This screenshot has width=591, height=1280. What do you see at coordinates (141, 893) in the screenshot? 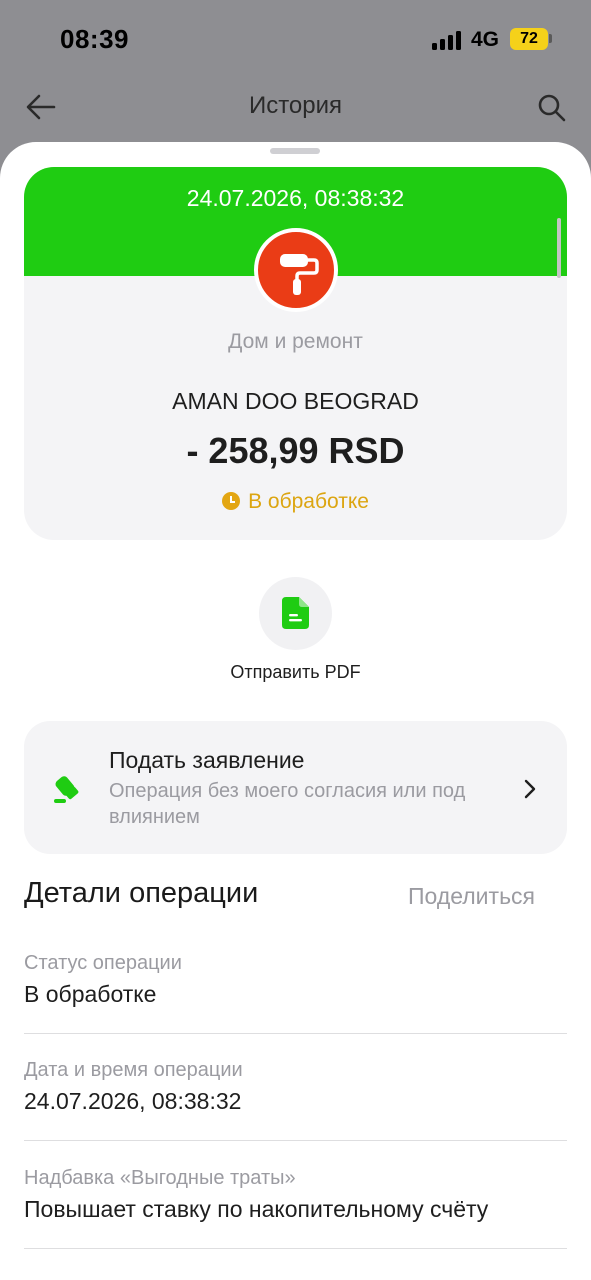
I see `details-section-title: Детали операции` at bounding box center [141, 893].